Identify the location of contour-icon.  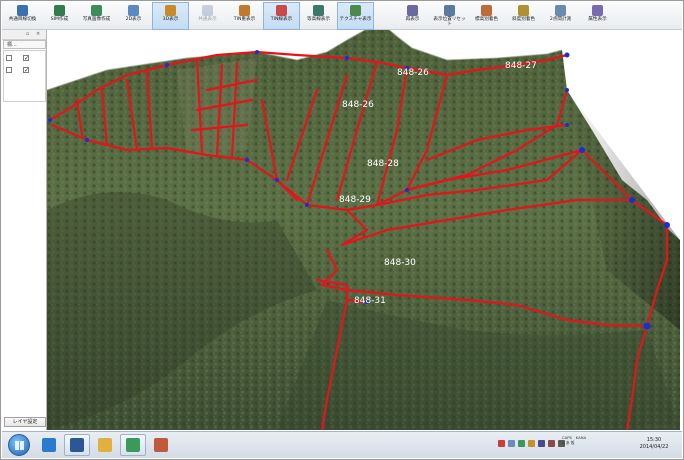
(318, 10).